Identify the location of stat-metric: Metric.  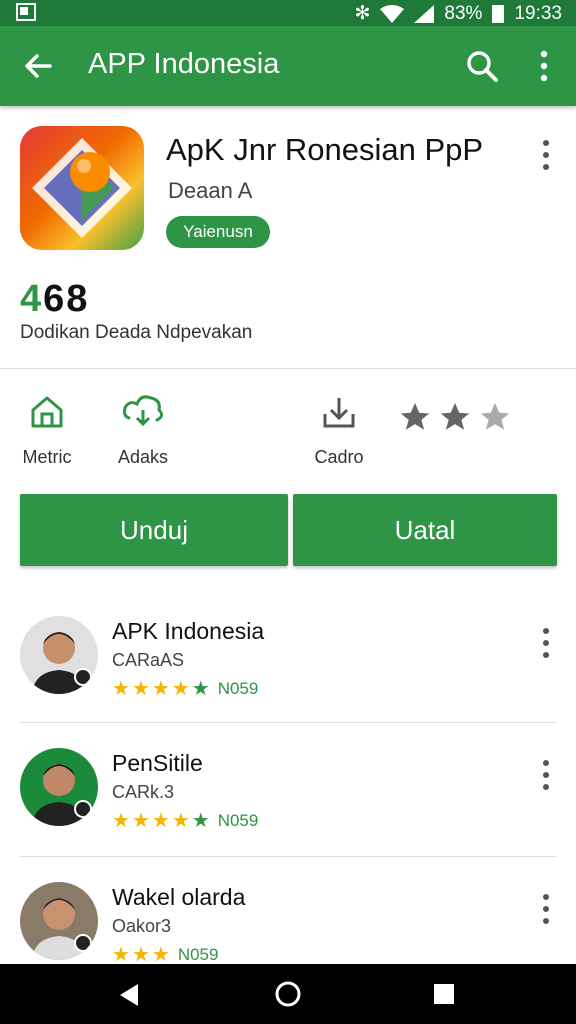
(47, 430).